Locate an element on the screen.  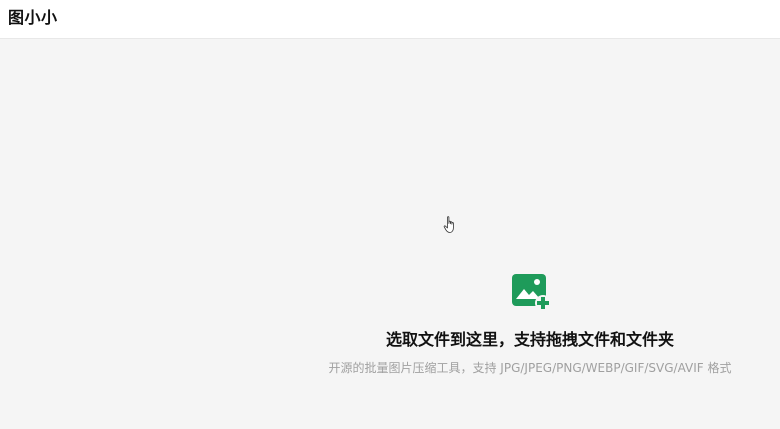
hand-pointer-icon is located at coordinates (448, 224).